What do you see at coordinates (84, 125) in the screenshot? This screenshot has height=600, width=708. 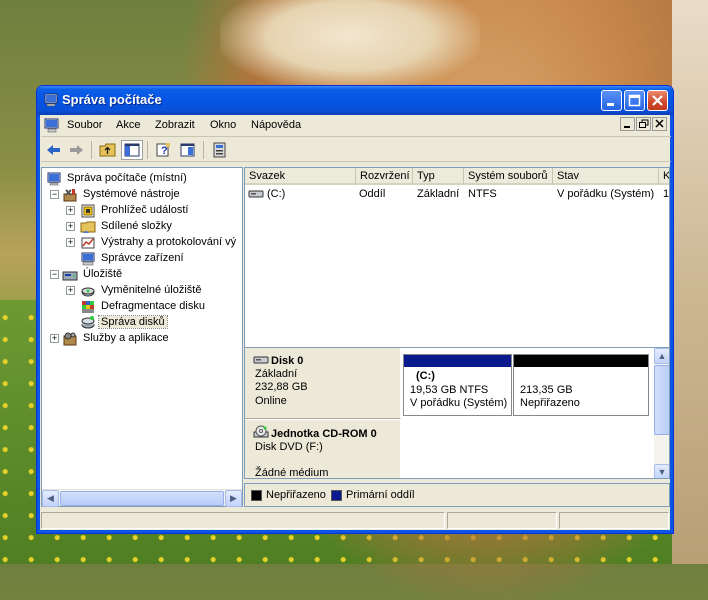 I see `menu-soubor: Soubor` at bounding box center [84, 125].